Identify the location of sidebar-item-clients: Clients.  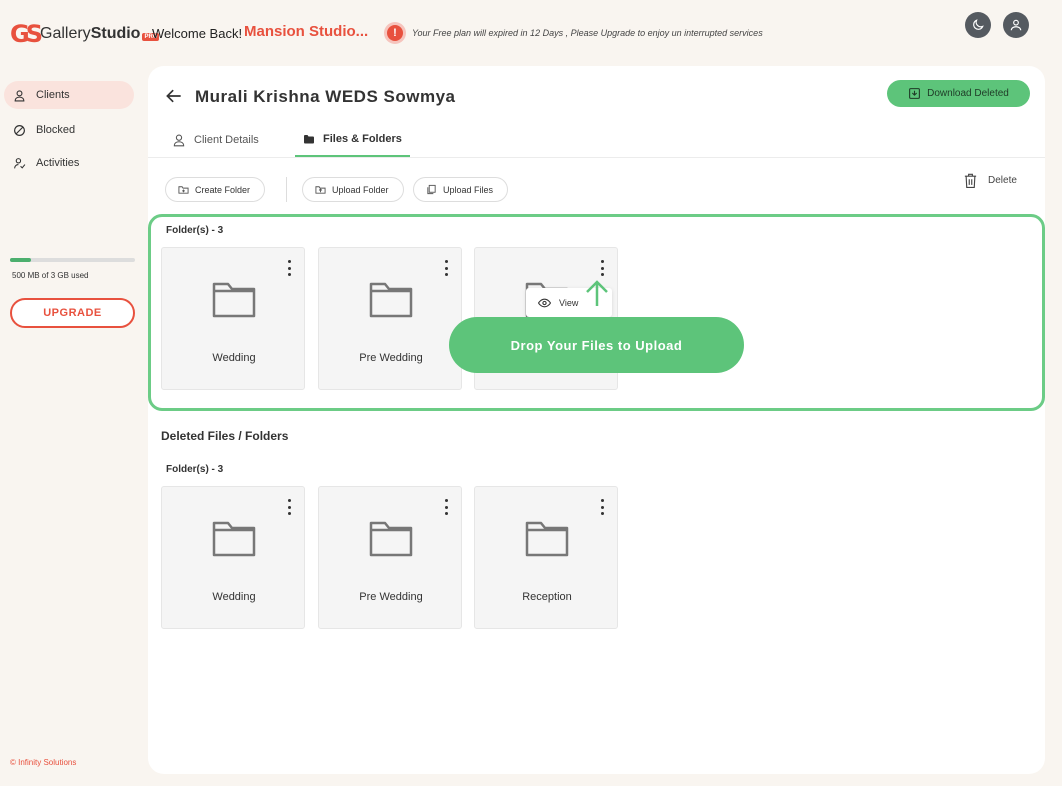
(69, 95).